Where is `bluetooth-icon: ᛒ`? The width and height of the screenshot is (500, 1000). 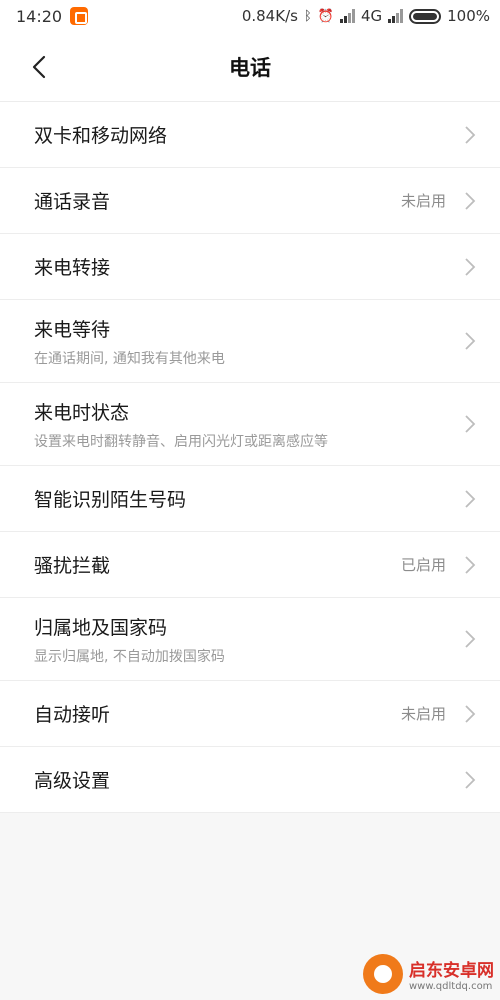 bluetooth-icon: ᛒ is located at coordinates (307, 16).